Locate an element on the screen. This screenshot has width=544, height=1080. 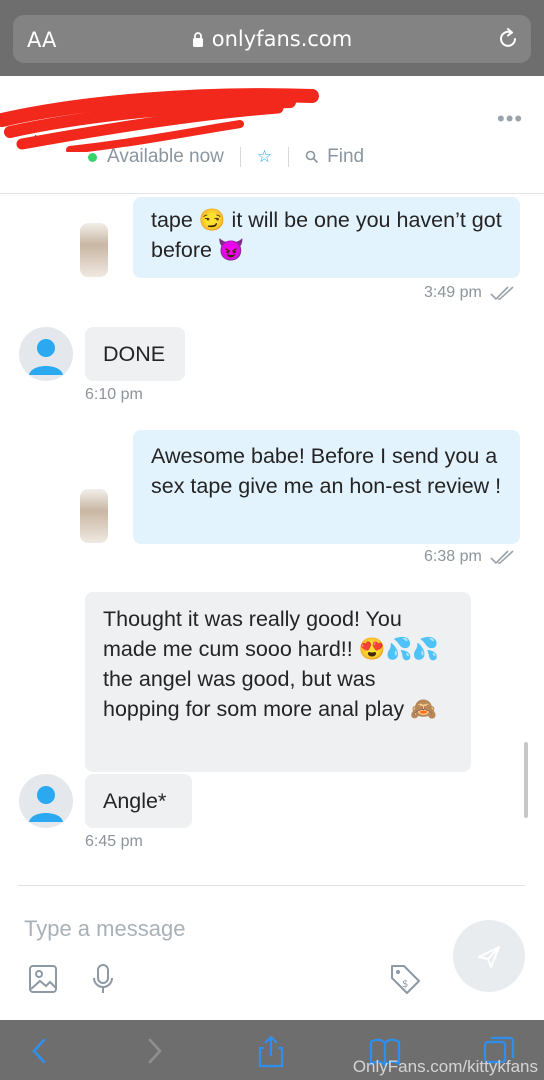
find-label: Find is located at coordinates (346, 156).